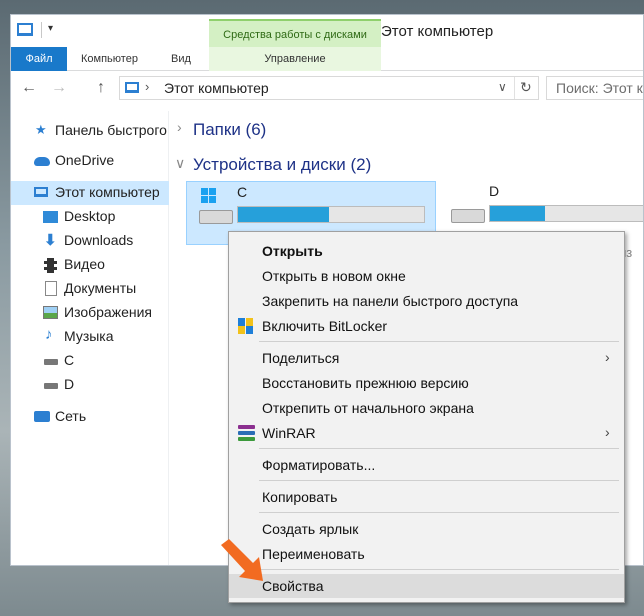 This screenshot has height=616, width=644. I want to click on forward-arrow-icon: →, so click(59, 88).